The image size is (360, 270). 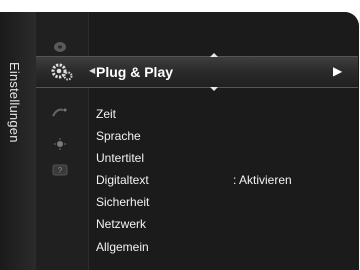 I want to click on disc-icon, so click(x=60, y=47).